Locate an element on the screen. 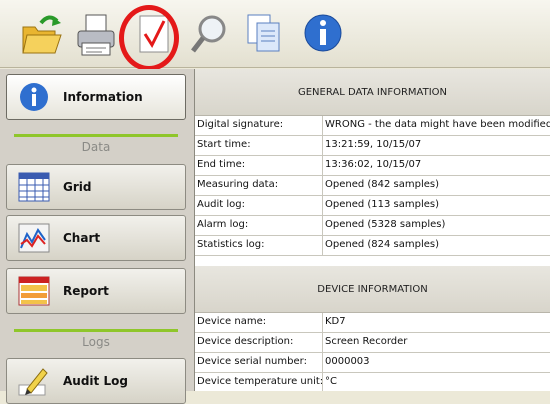 The width and height of the screenshot is (550, 404). device-info-header: DEVICE INFORMATION is located at coordinates (372, 289).